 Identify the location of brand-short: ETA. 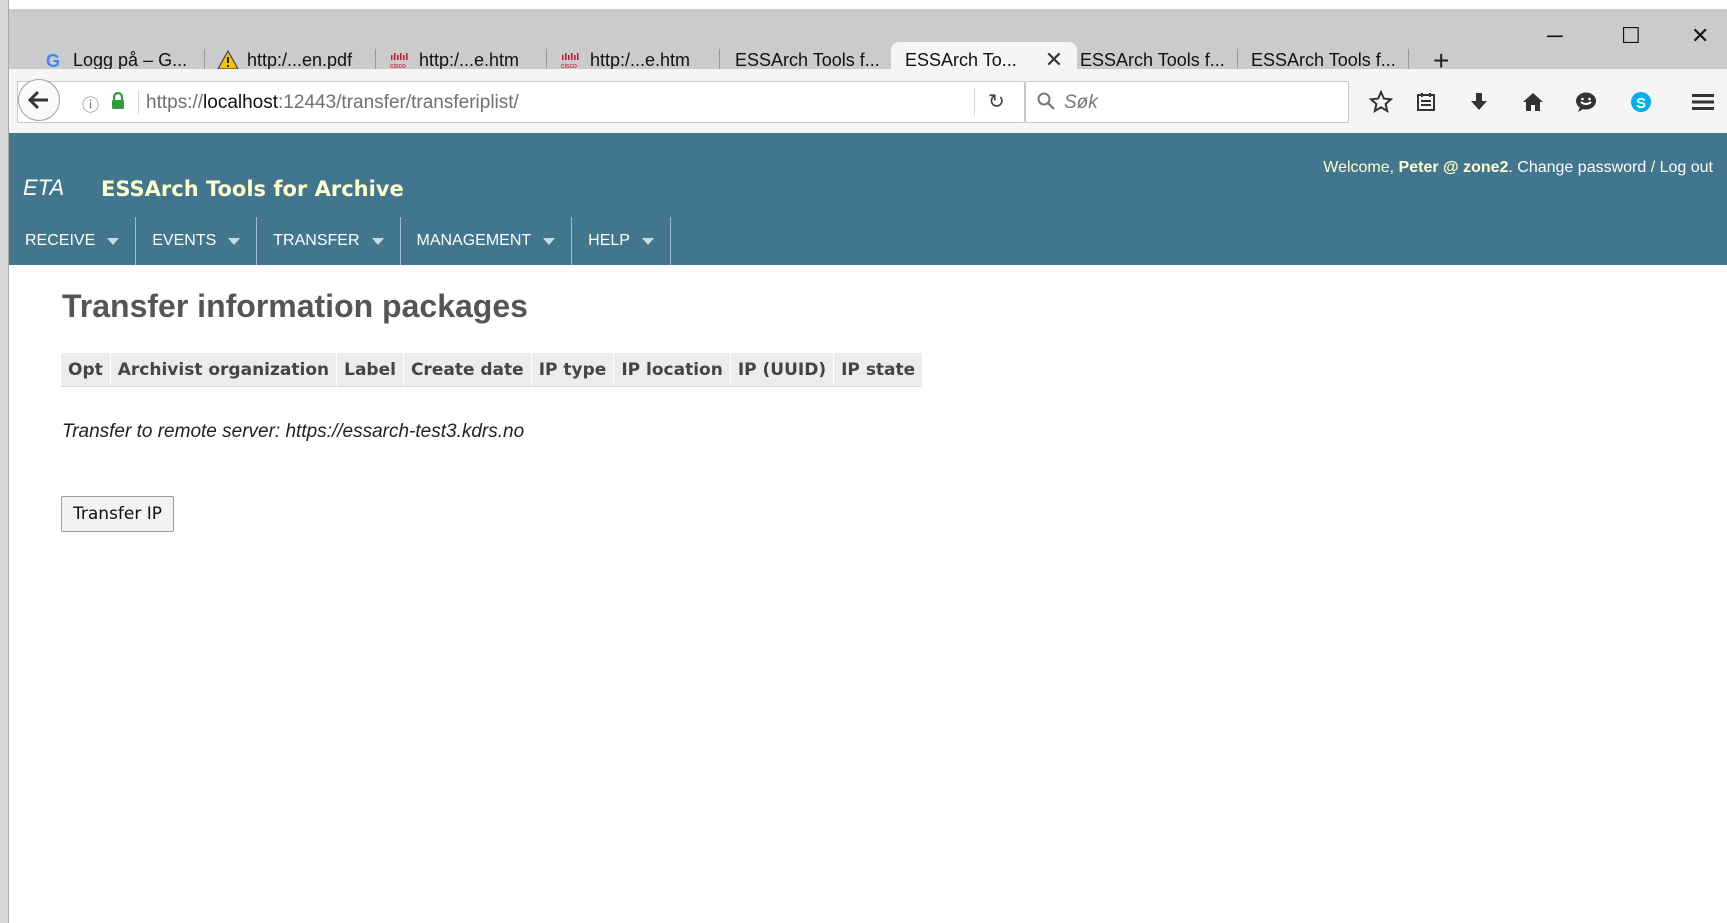
(43, 188).